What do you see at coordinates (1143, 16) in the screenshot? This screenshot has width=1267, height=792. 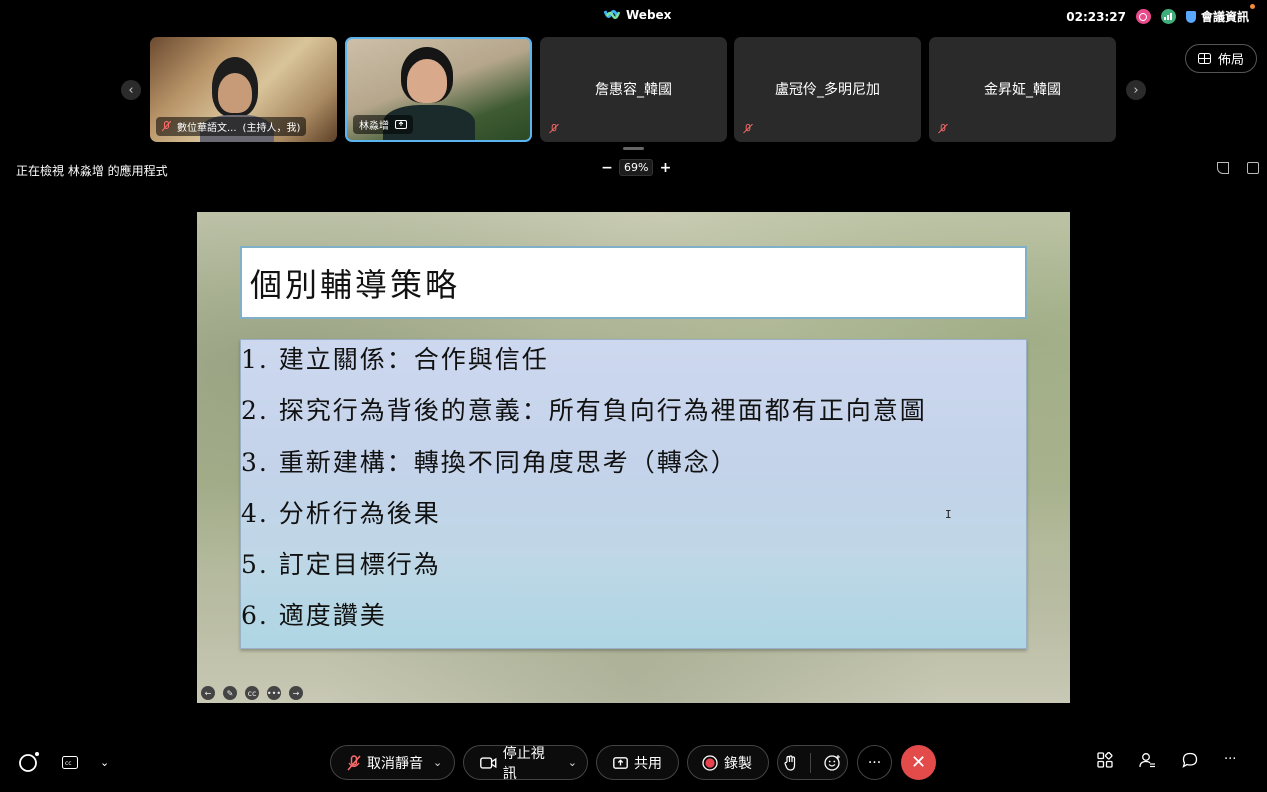 I see `recording-status-icon` at bounding box center [1143, 16].